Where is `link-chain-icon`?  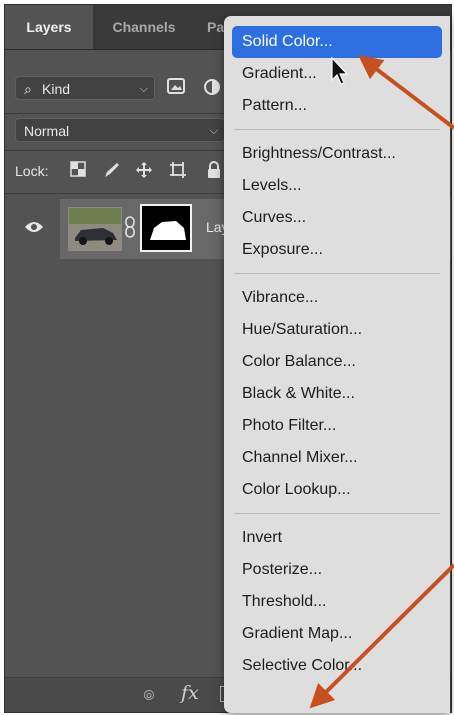 link-chain-icon is located at coordinates (130, 227).